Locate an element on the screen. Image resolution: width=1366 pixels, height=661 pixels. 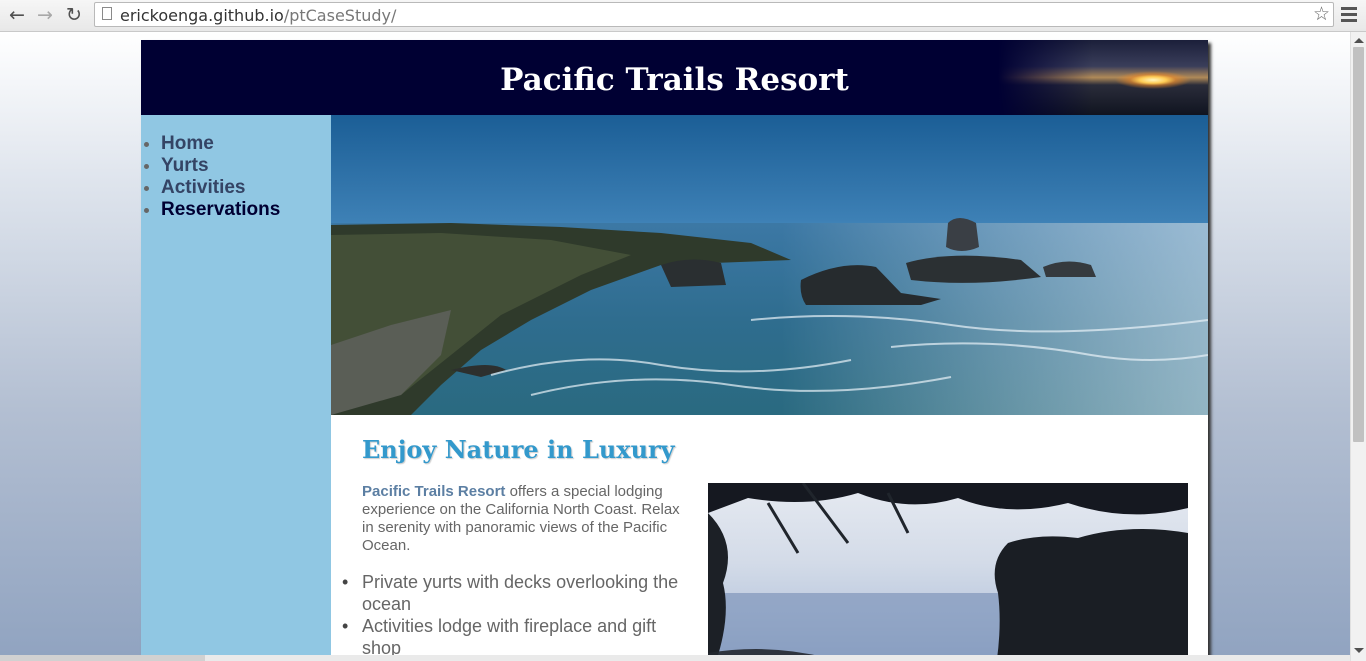
section-heading: Enjoy Nature in Luxury is located at coordinates (518, 449).